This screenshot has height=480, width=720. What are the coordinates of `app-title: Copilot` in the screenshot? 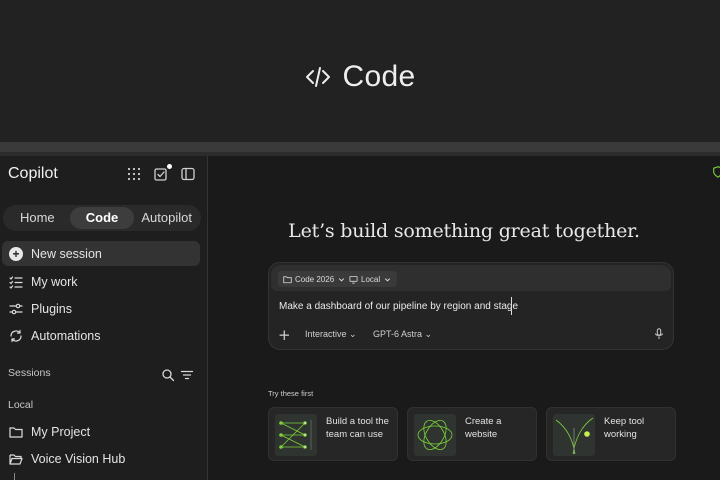 It's located at (33, 173).